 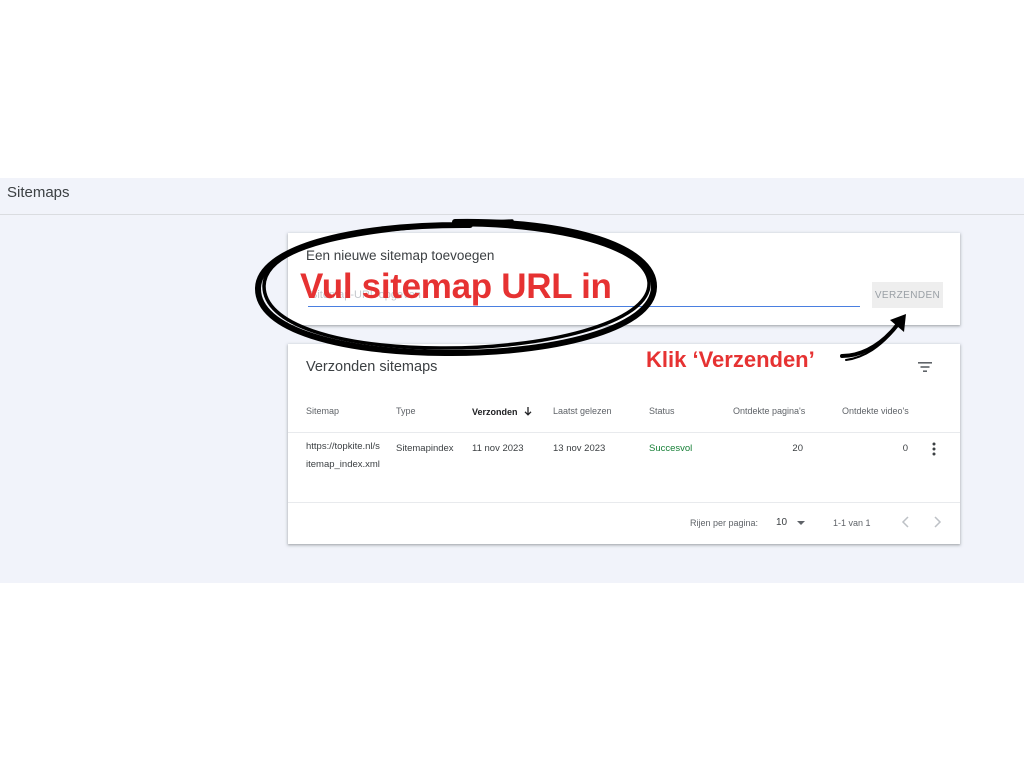 What do you see at coordinates (925, 367) in the screenshot?
I see `filter-icon` at bounding box center [925, 367].